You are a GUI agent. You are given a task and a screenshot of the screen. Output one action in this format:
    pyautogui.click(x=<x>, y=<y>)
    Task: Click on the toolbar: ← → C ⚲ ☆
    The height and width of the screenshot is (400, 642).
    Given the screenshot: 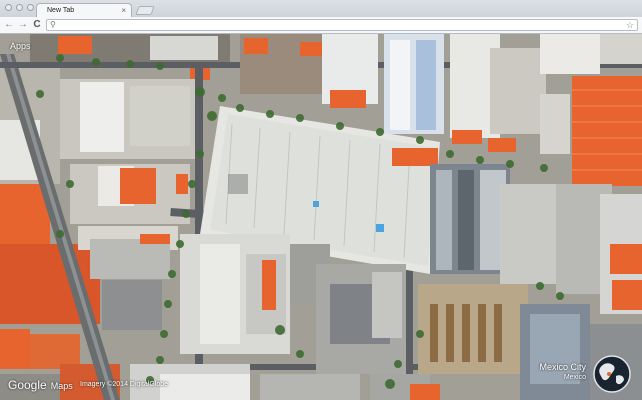 What is the action you would take?
    pyautogui.click(x=321, y=25)
    